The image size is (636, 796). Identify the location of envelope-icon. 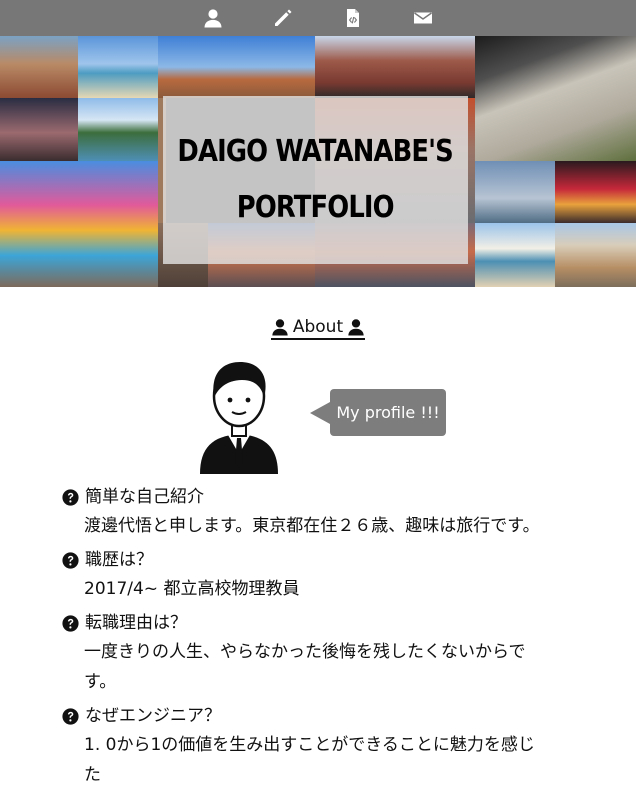
(423, 18).